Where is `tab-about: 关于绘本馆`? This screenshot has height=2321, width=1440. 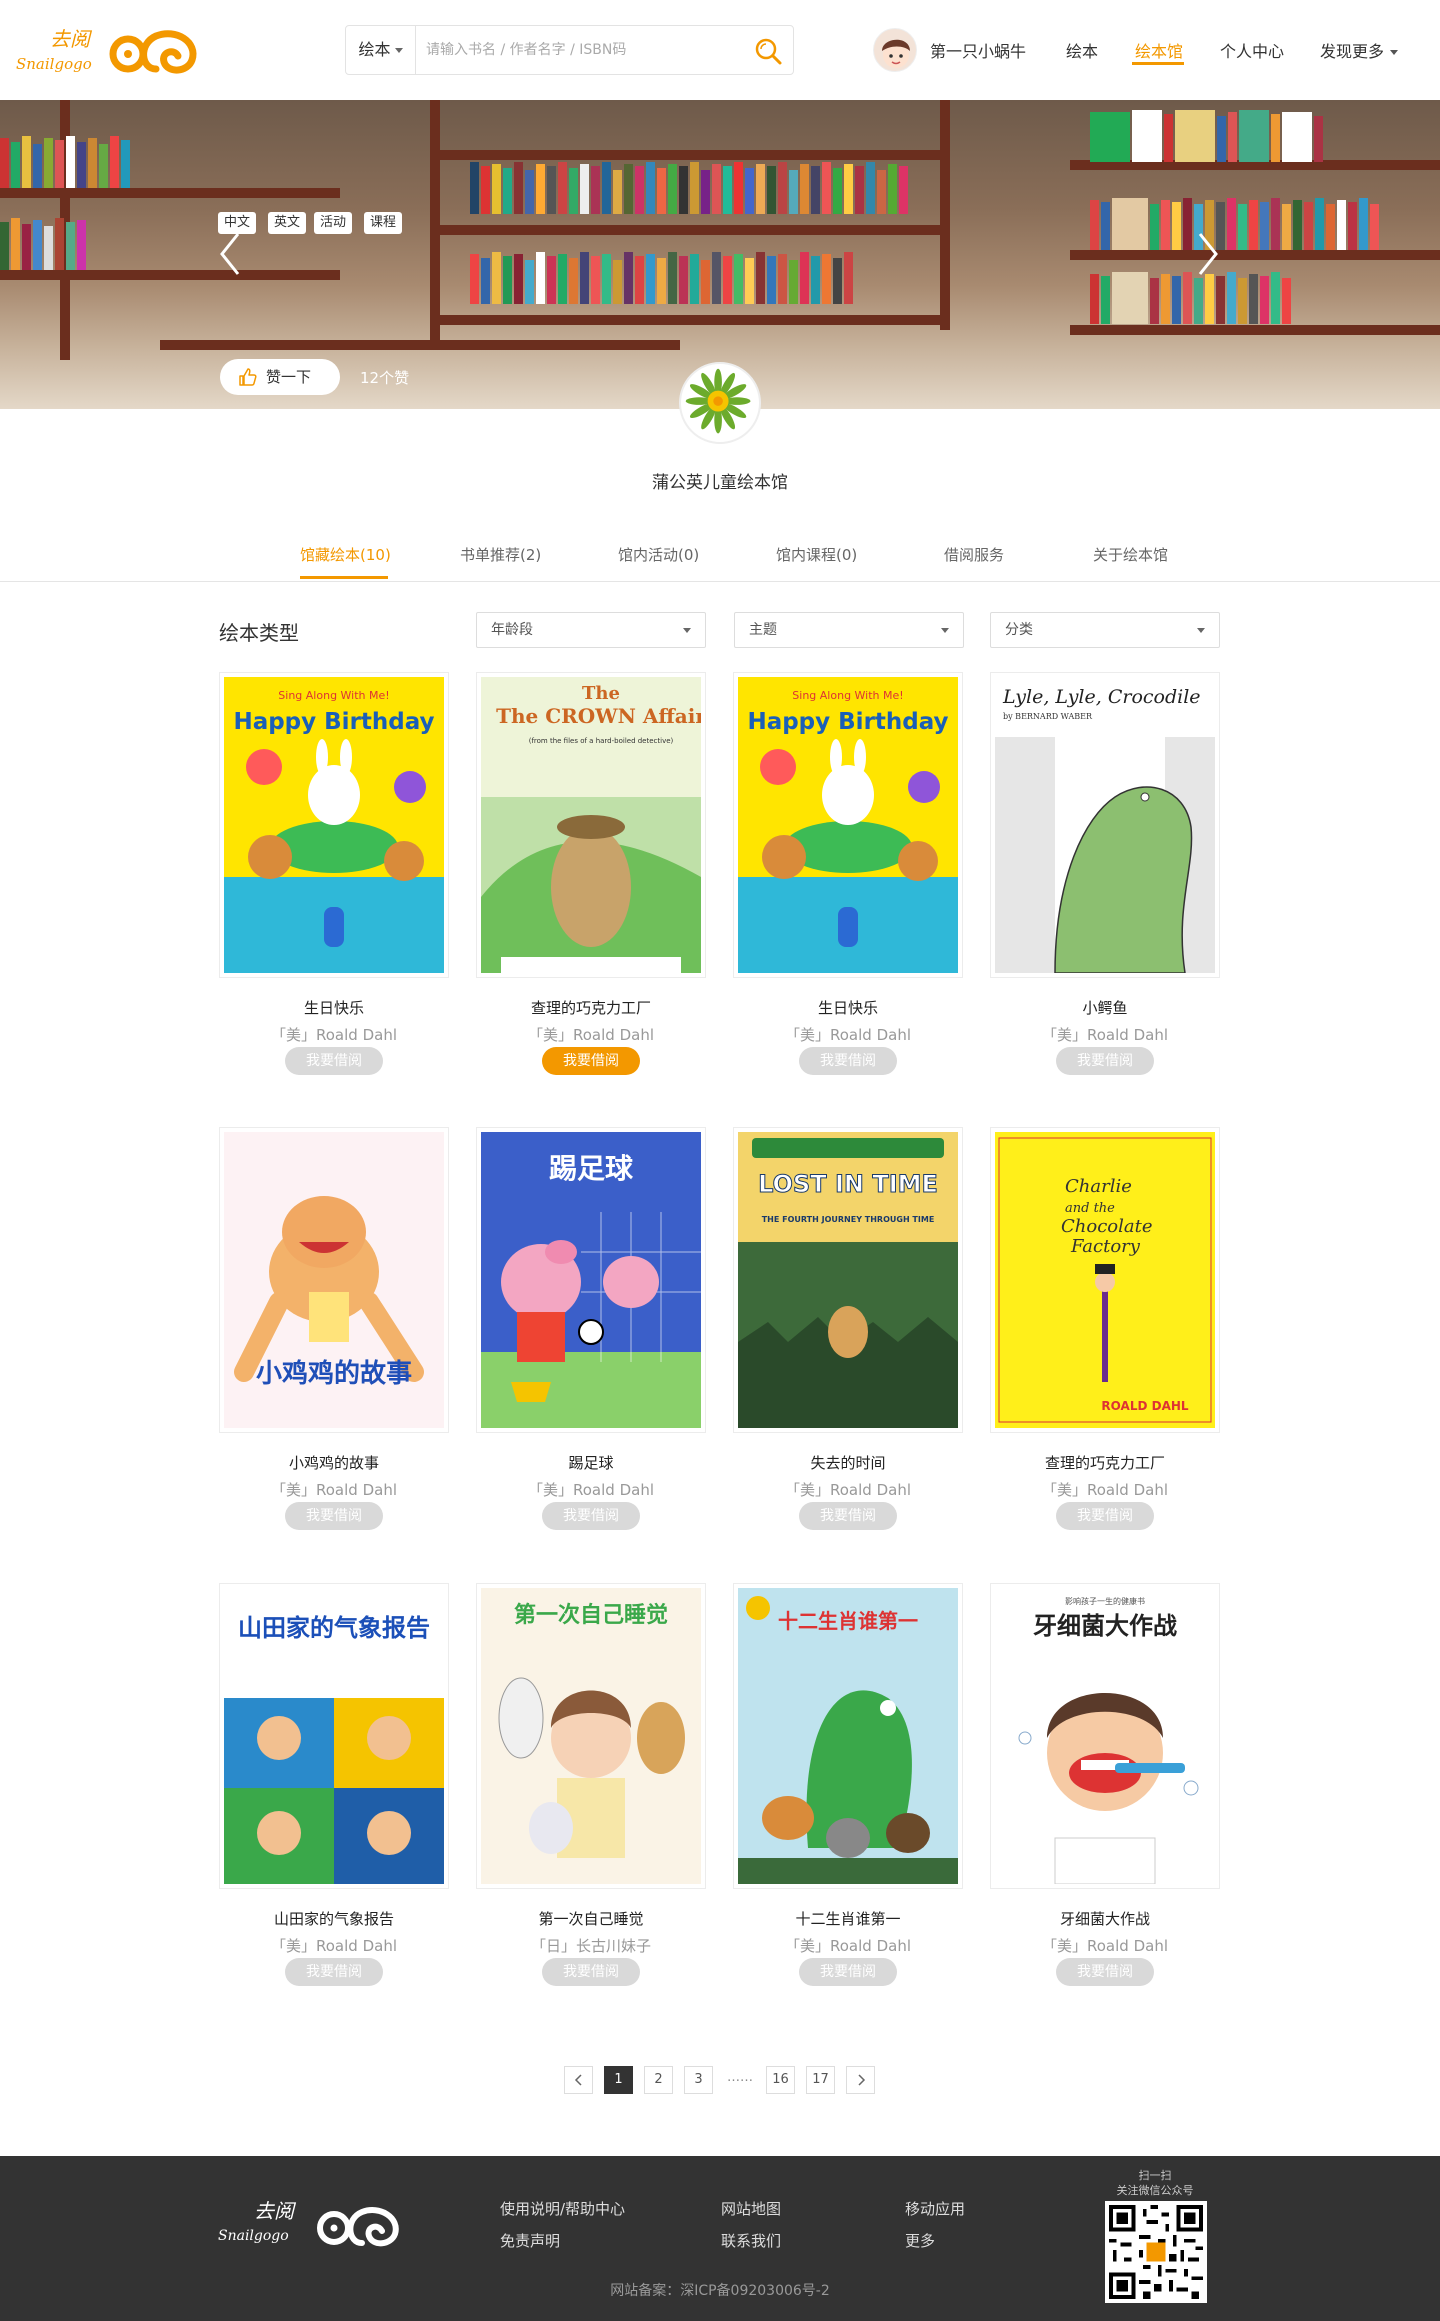
tab-about: 关于绘本馆 is located at coordinates (1130, 554).